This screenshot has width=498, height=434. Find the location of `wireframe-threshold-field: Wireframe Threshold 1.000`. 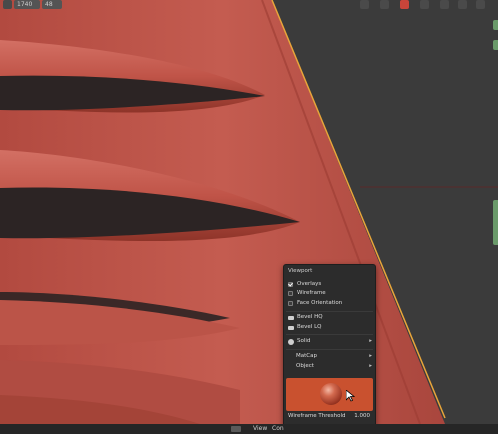

wireframe-threshold-field: Wireframe Threshold 1.000 is located at coordinates (330, 416).